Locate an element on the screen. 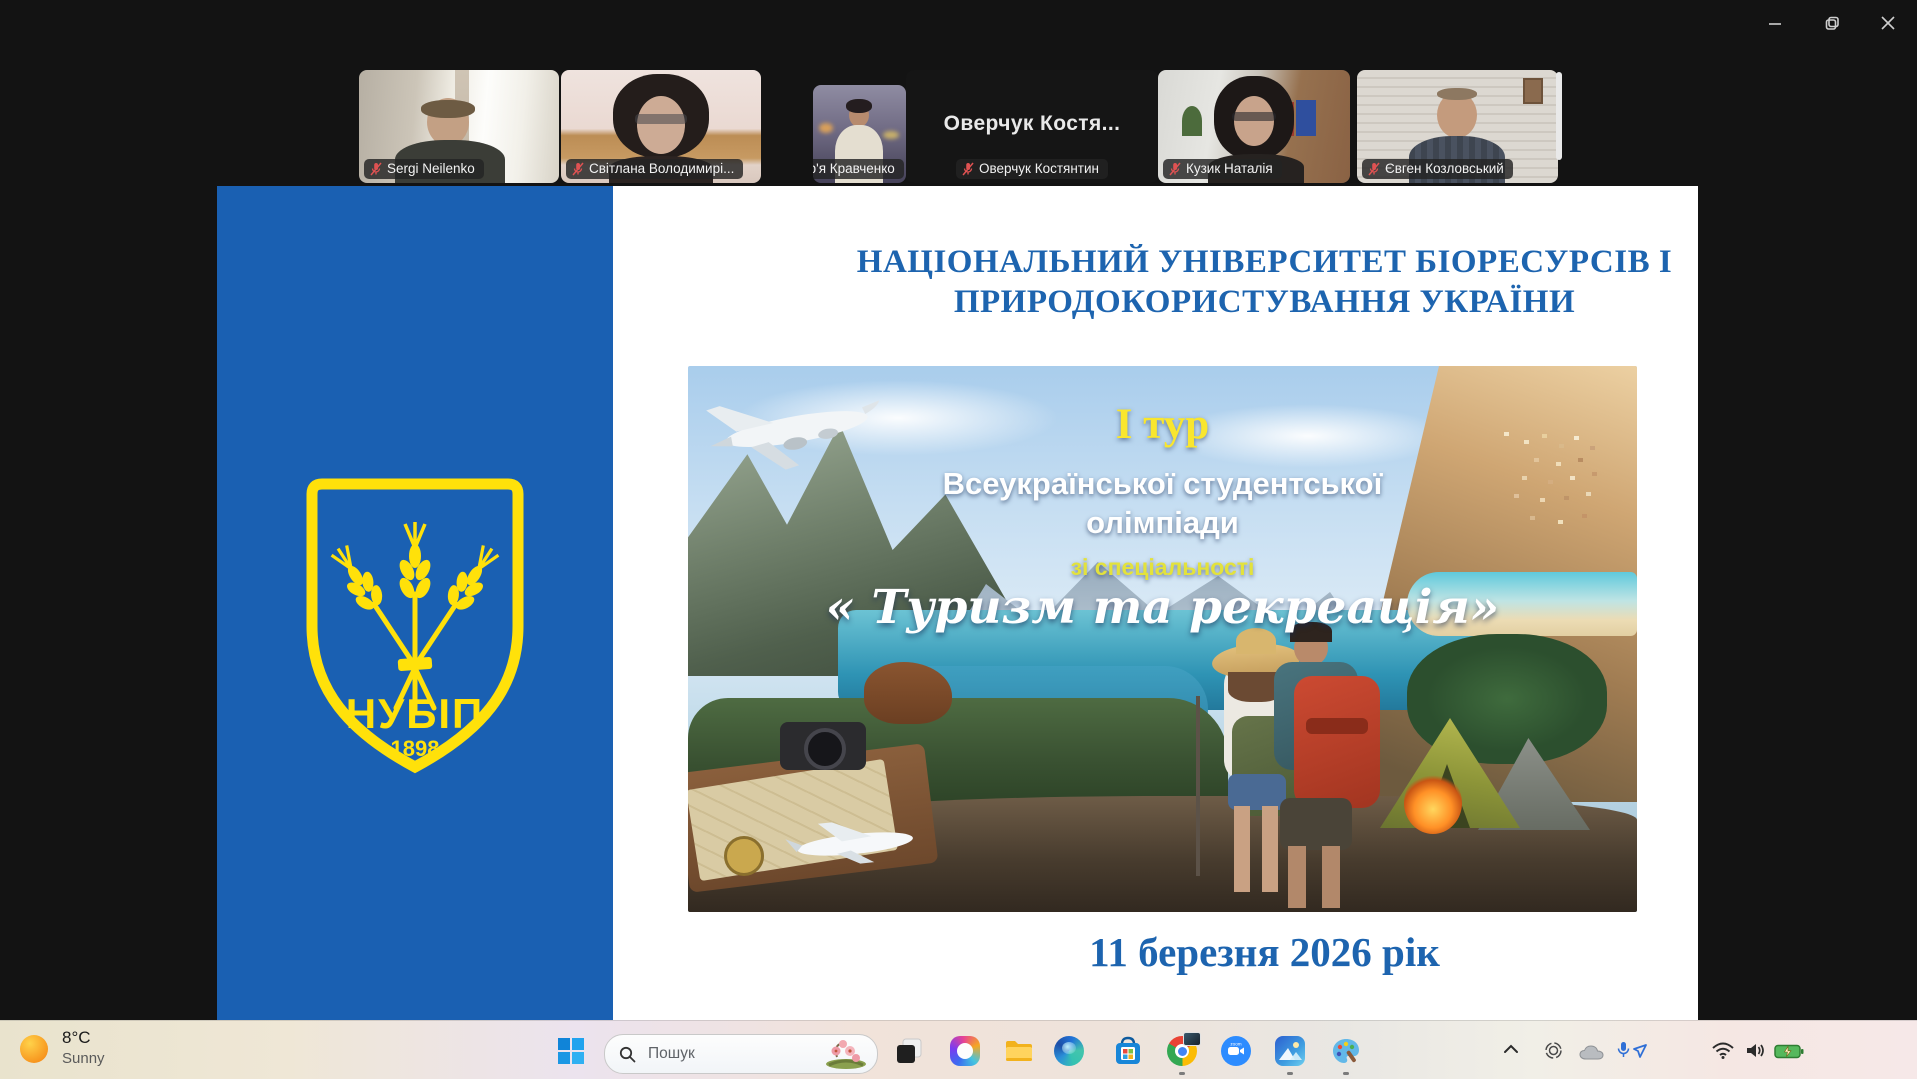  chrome-button is located at coordinates (1184, 1049).